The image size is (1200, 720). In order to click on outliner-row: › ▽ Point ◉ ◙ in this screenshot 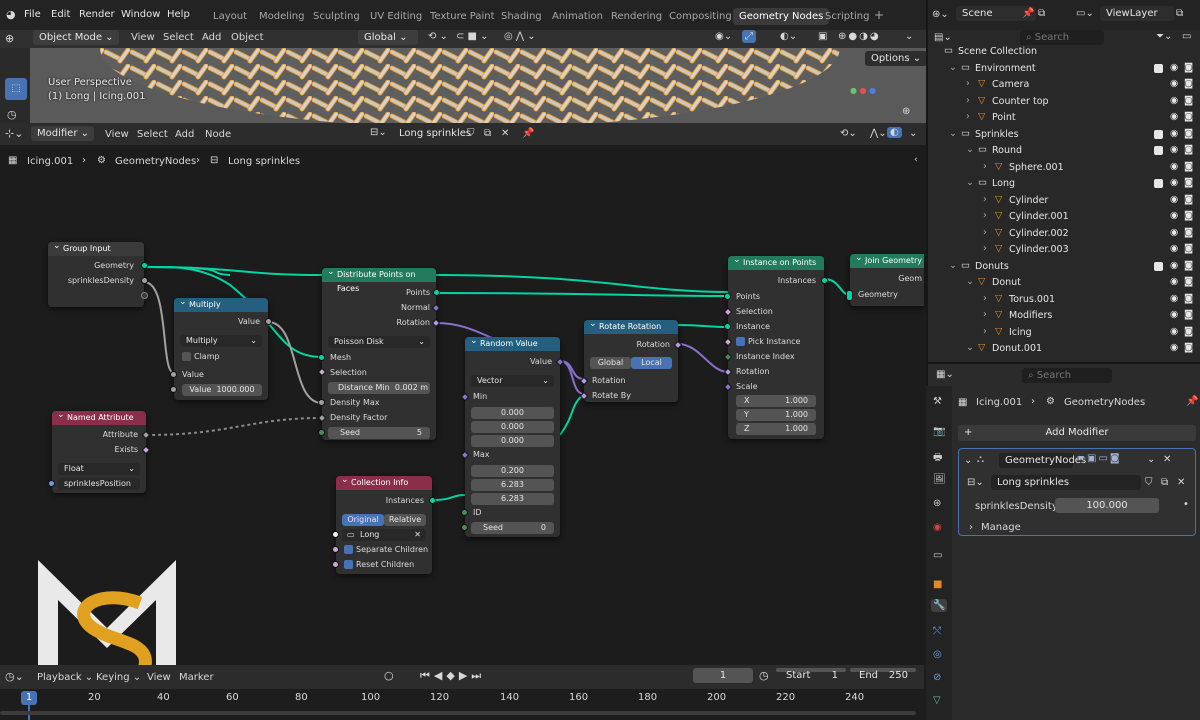, I will do `click(1064, 118)`.